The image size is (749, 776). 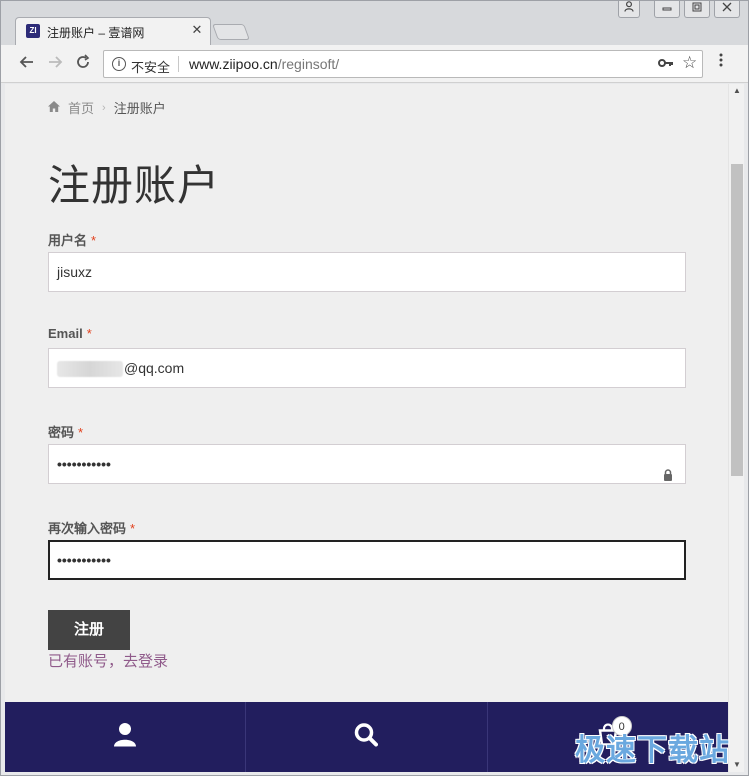 I want to click on username-field: jisuxz, so click(x=367, y=272).